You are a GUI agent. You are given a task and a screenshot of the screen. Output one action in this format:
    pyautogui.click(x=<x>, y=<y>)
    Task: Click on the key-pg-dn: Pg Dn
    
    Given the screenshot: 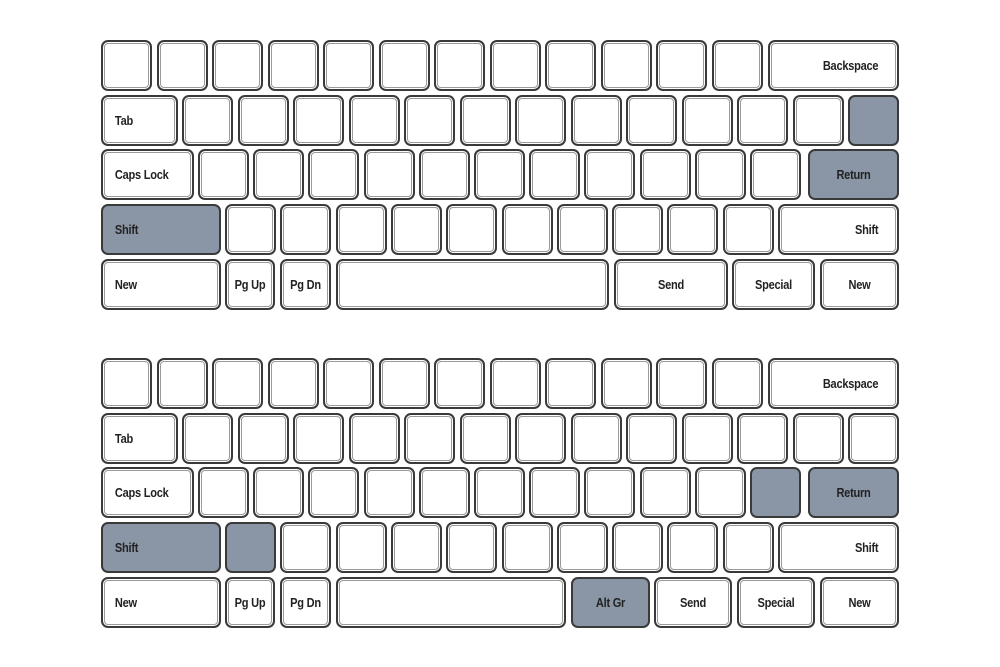 What is the action you would take?
    pyautogui.click(x=305, y=602)
    